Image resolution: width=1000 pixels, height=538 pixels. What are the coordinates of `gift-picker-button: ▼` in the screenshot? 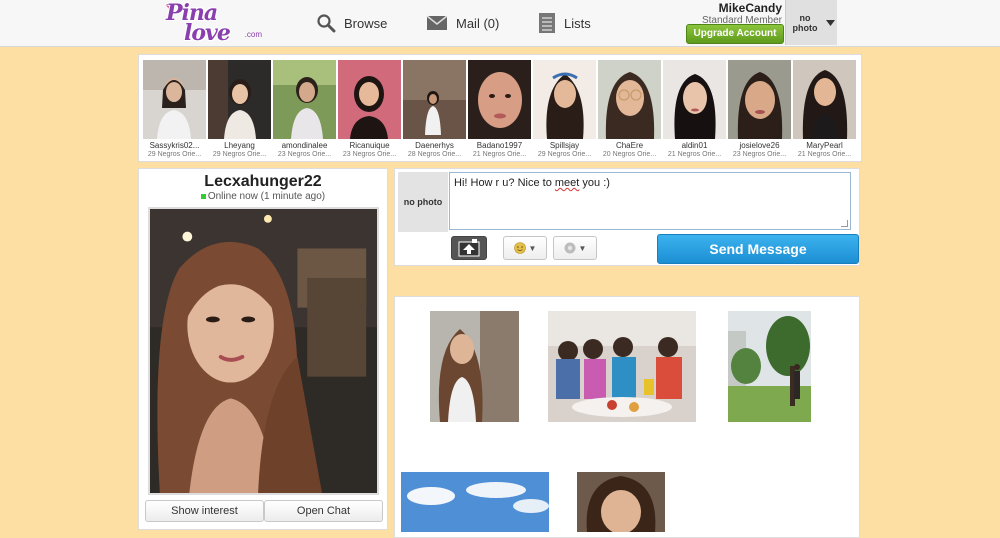 It's located at (575, 248).